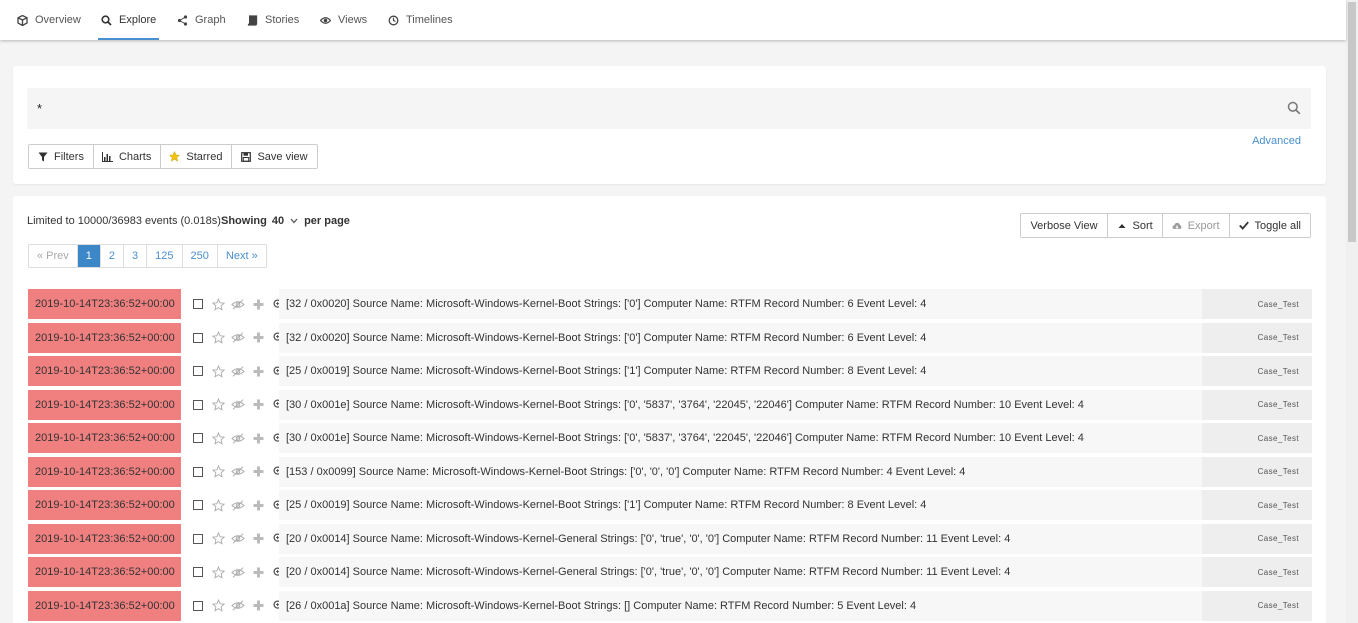 The height and width of the screenshot is (623, 1358). I want to click on tab-overview: Overview, so click(49, 20).